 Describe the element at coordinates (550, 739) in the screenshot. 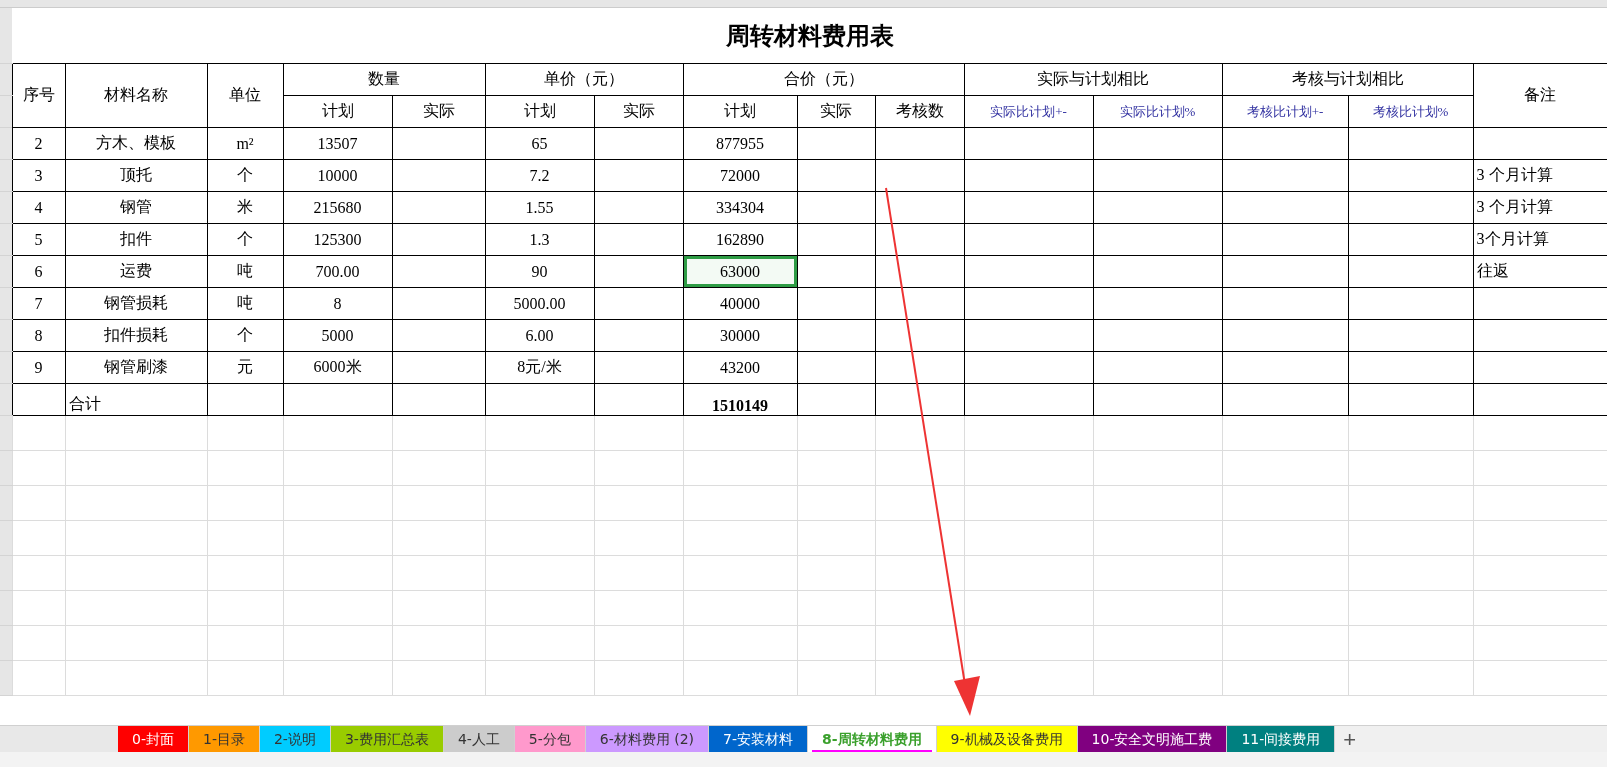

I see `sheet-tab: 5-分包` at that location.